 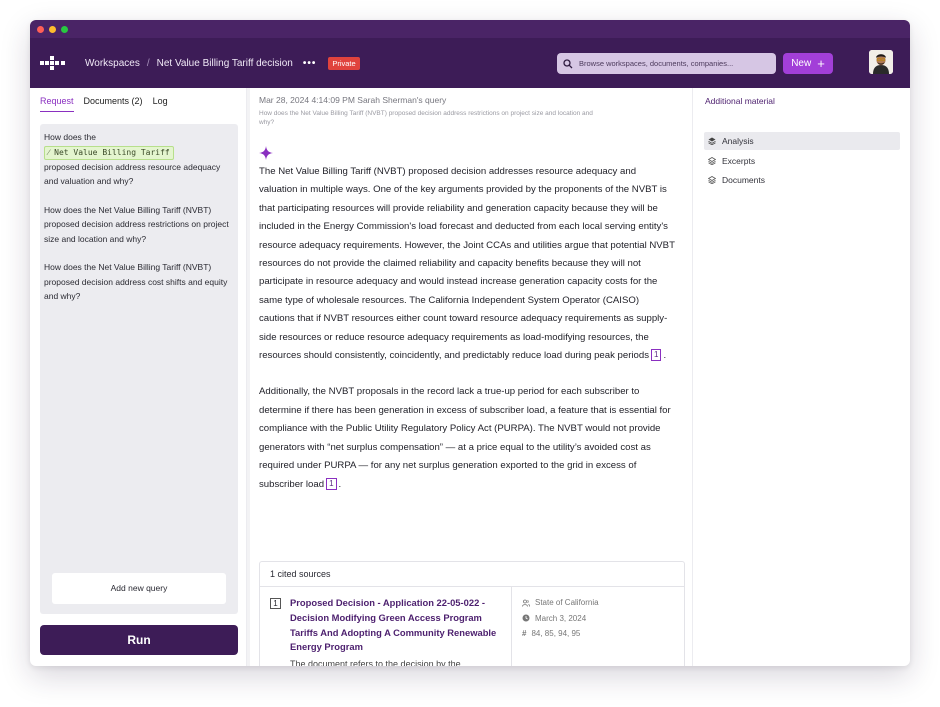 What do you see at coordinates (470, 29) in the screenshot?
I see `window-titlebar` at bounding box center [470, 29].